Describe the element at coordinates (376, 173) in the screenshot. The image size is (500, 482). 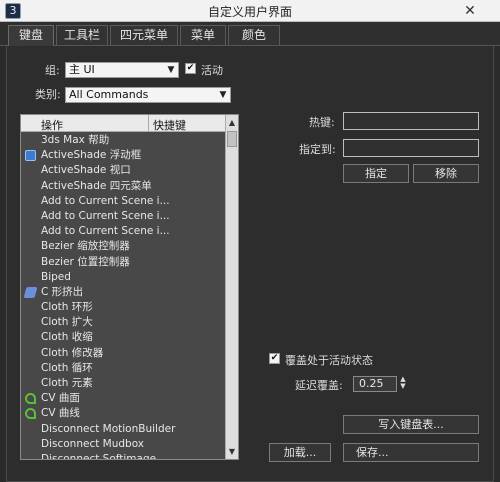
I see `assign-button: 指定` at that location.